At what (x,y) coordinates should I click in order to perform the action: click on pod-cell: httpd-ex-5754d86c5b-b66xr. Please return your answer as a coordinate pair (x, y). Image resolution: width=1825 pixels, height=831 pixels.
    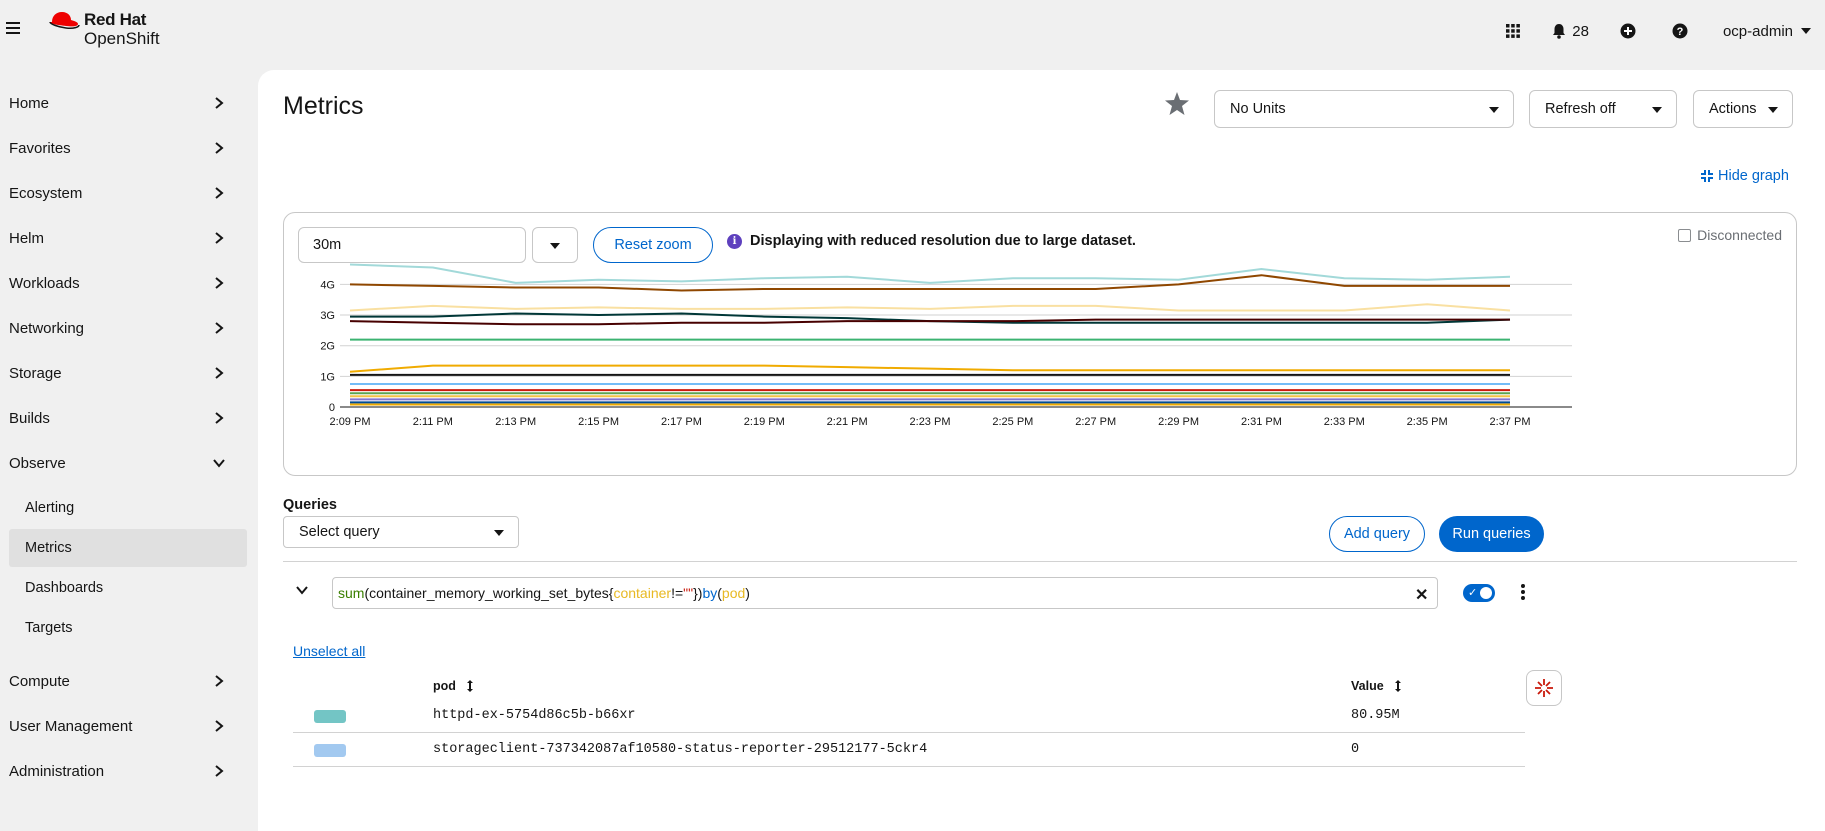
    Looking at the image, I should click on (534, 715).